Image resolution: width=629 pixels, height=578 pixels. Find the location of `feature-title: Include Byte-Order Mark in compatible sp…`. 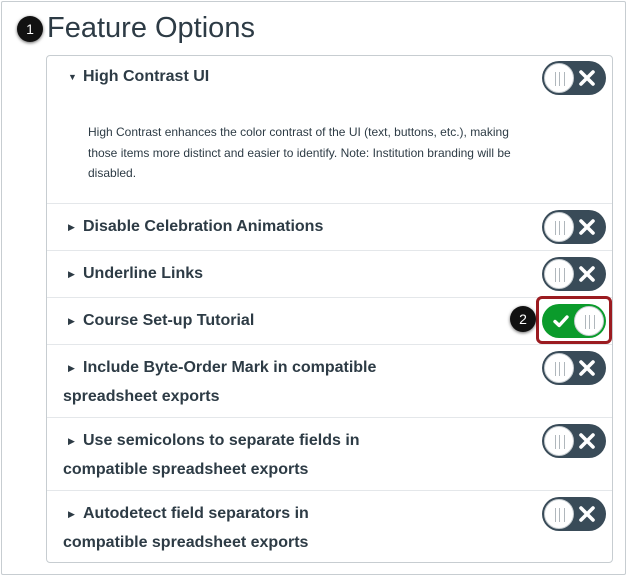

feature-title: Include Byte-Order Mark in compatible sp… is located at coordinates (219, 382).